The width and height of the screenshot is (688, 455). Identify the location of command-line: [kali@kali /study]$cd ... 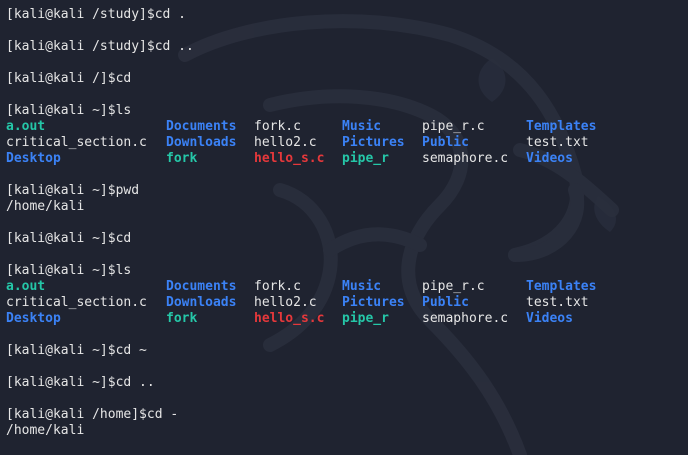
(100, 46).